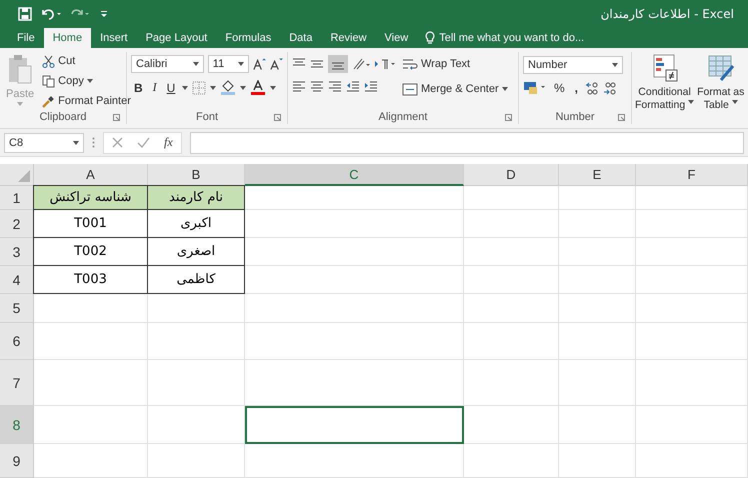 The height and width of the screenshot is (478, 748). What do you see at coordinates (196, 175) in the screenshot?
I see `column-header: B` at bounding box center [196, 175].